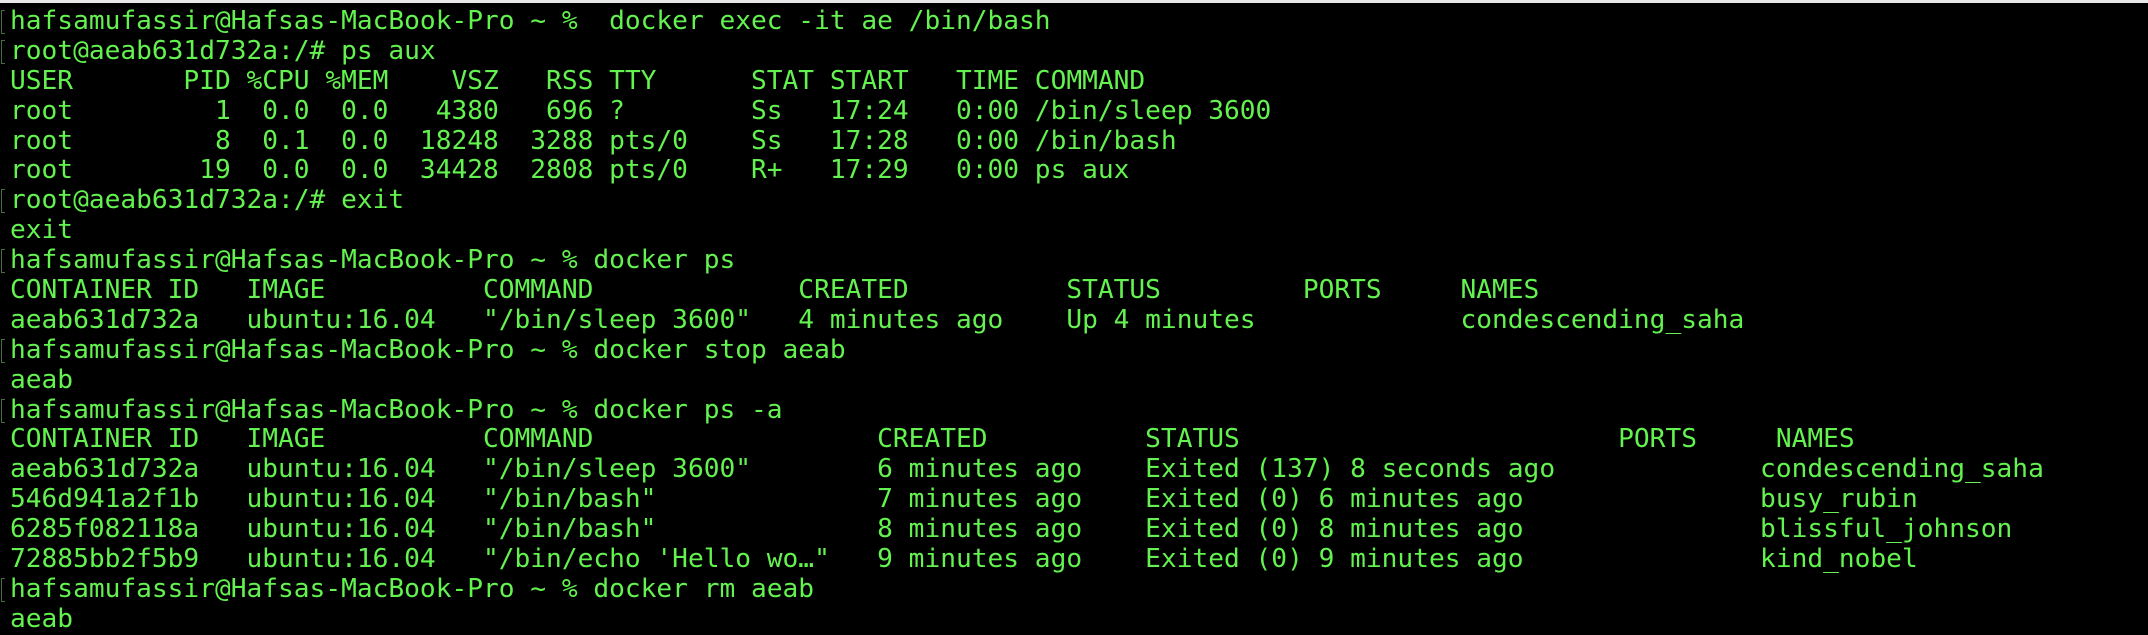  I want to click on line-text: root@aeab631d732a:/# exit, so click(207, 200).